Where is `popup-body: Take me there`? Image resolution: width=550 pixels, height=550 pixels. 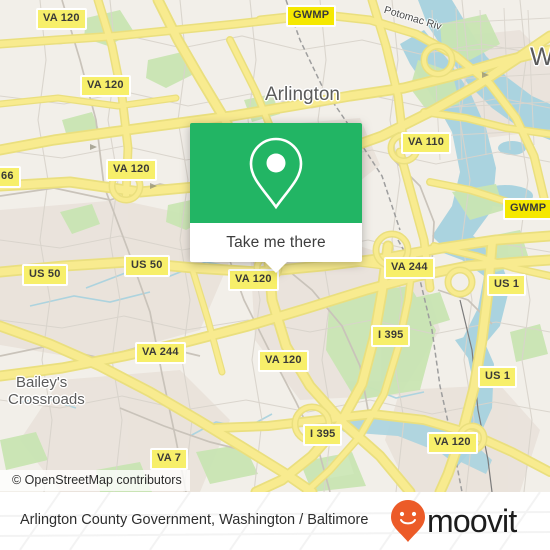
popup-body: Take me there is located at coordinates (276, 248).